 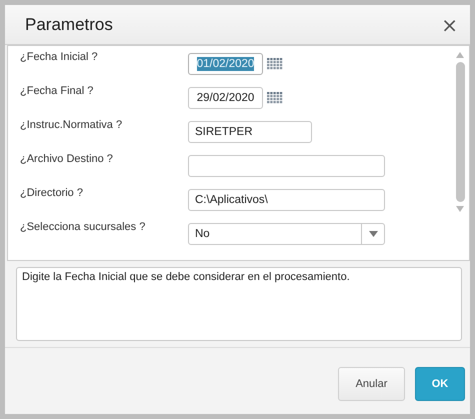 I want to click on field-label: ¿Fecha Final ?, so click(x=57, y=91).